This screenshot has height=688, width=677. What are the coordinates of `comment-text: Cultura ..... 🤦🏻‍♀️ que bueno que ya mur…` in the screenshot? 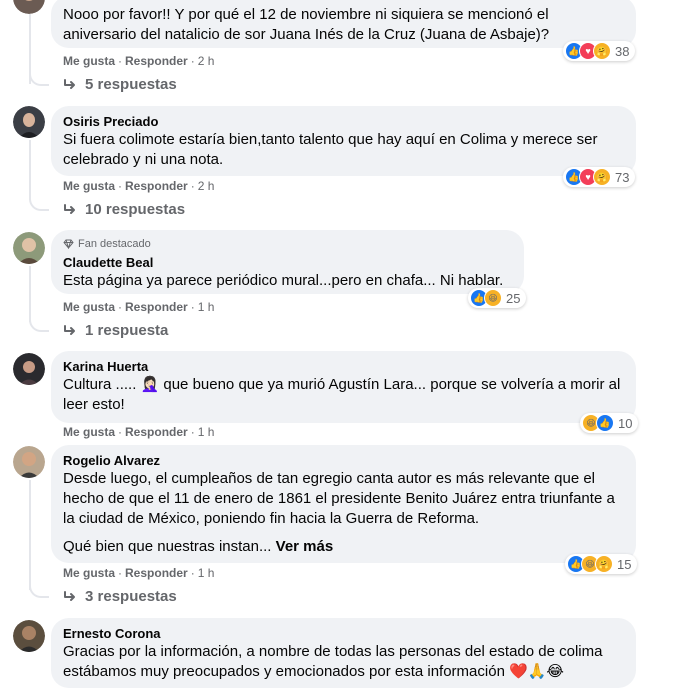 It's located at (342, 394).